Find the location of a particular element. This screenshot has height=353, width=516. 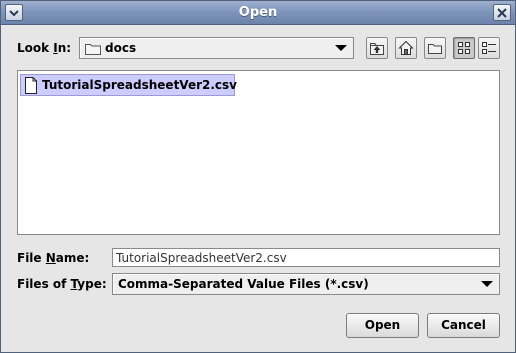

files-of-type-label-suffix: ype: is located at coordinates (92, 284).